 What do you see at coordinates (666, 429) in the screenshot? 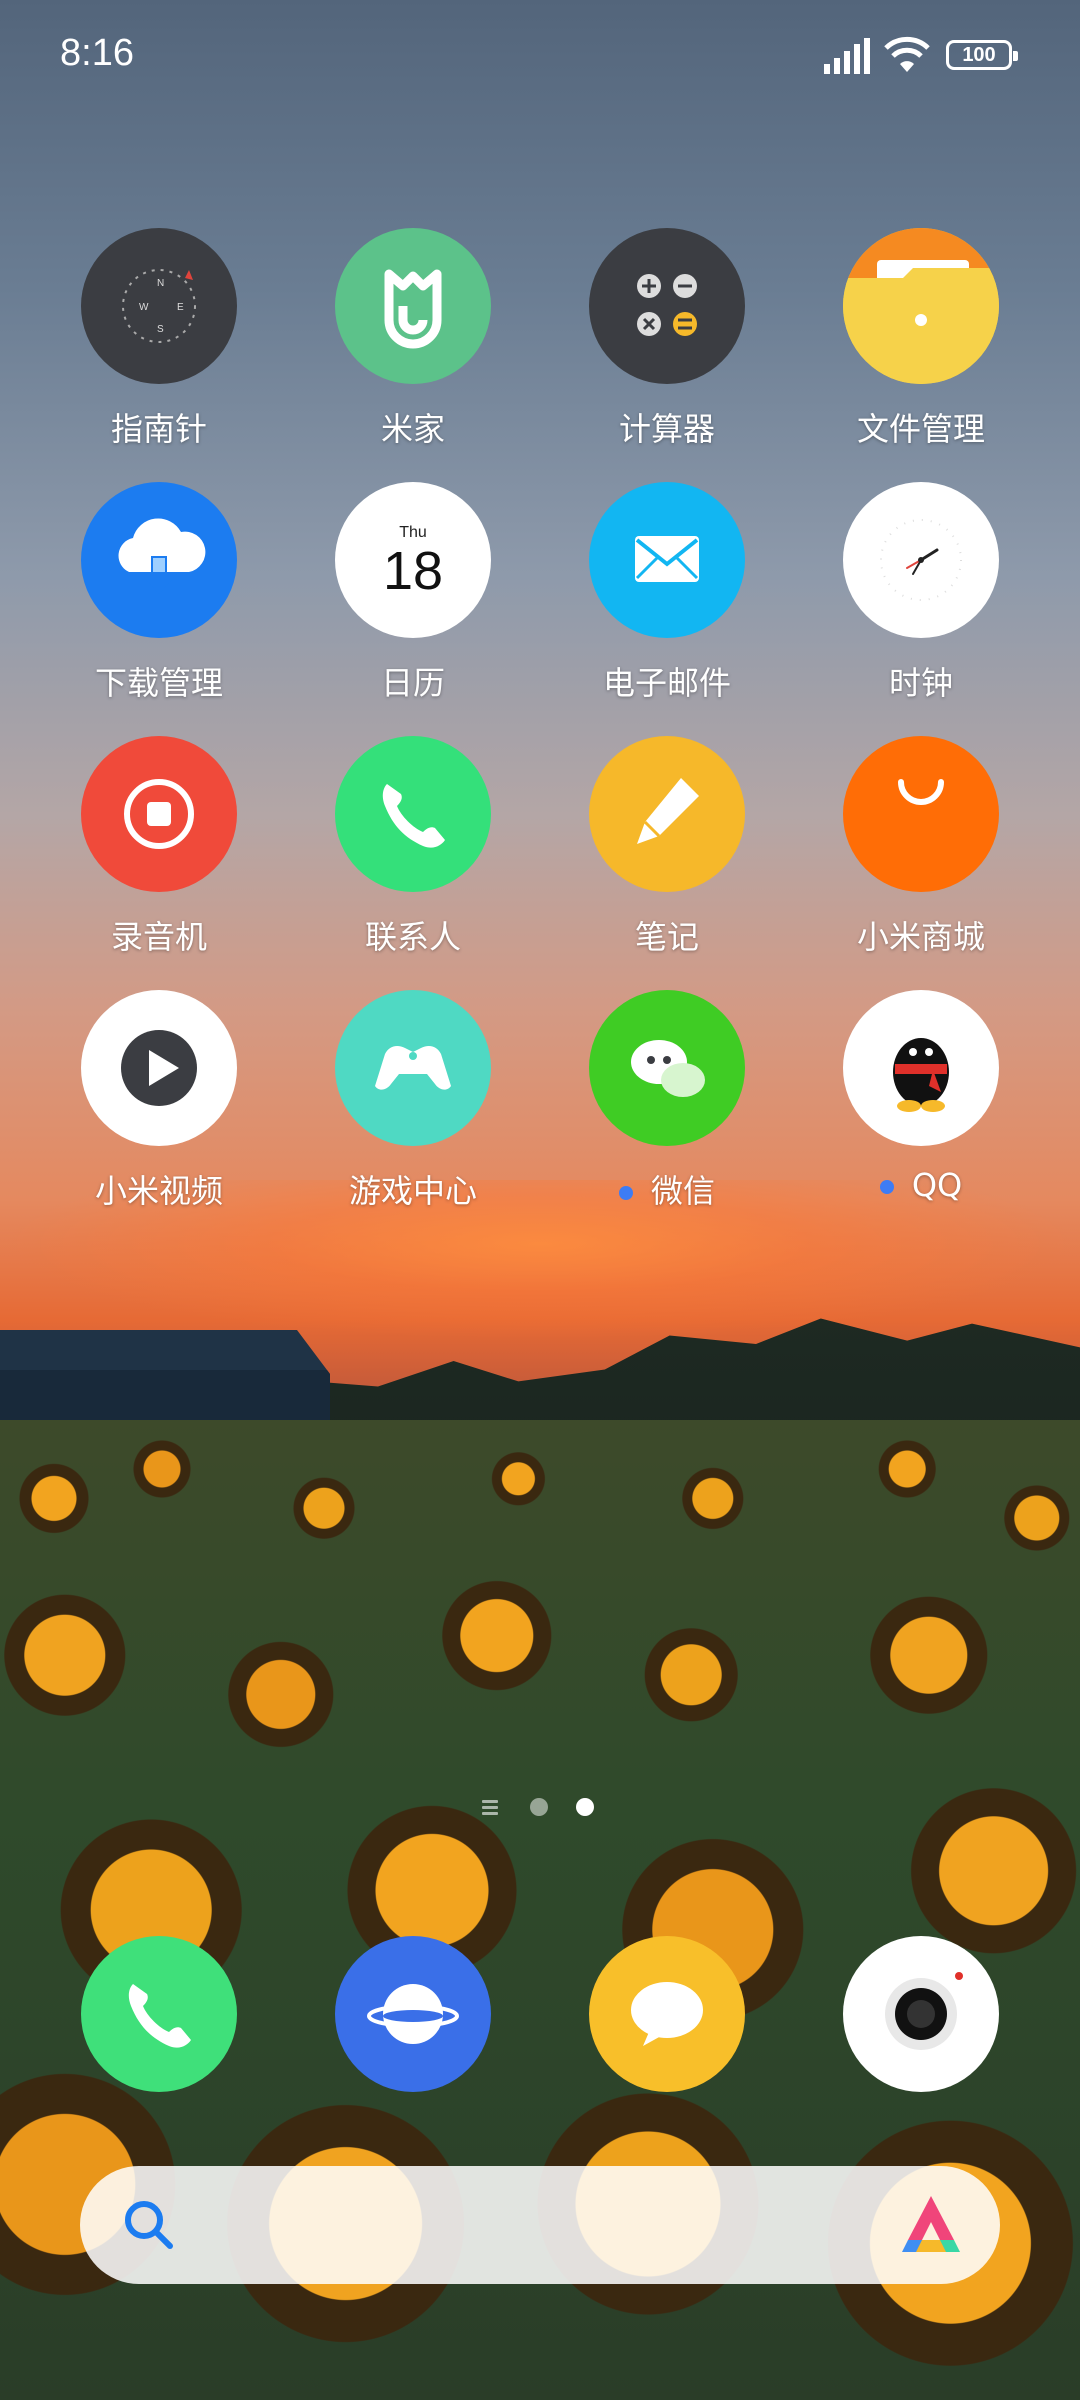
I see `app-label: 计算器` at bounding box center [666, 429].